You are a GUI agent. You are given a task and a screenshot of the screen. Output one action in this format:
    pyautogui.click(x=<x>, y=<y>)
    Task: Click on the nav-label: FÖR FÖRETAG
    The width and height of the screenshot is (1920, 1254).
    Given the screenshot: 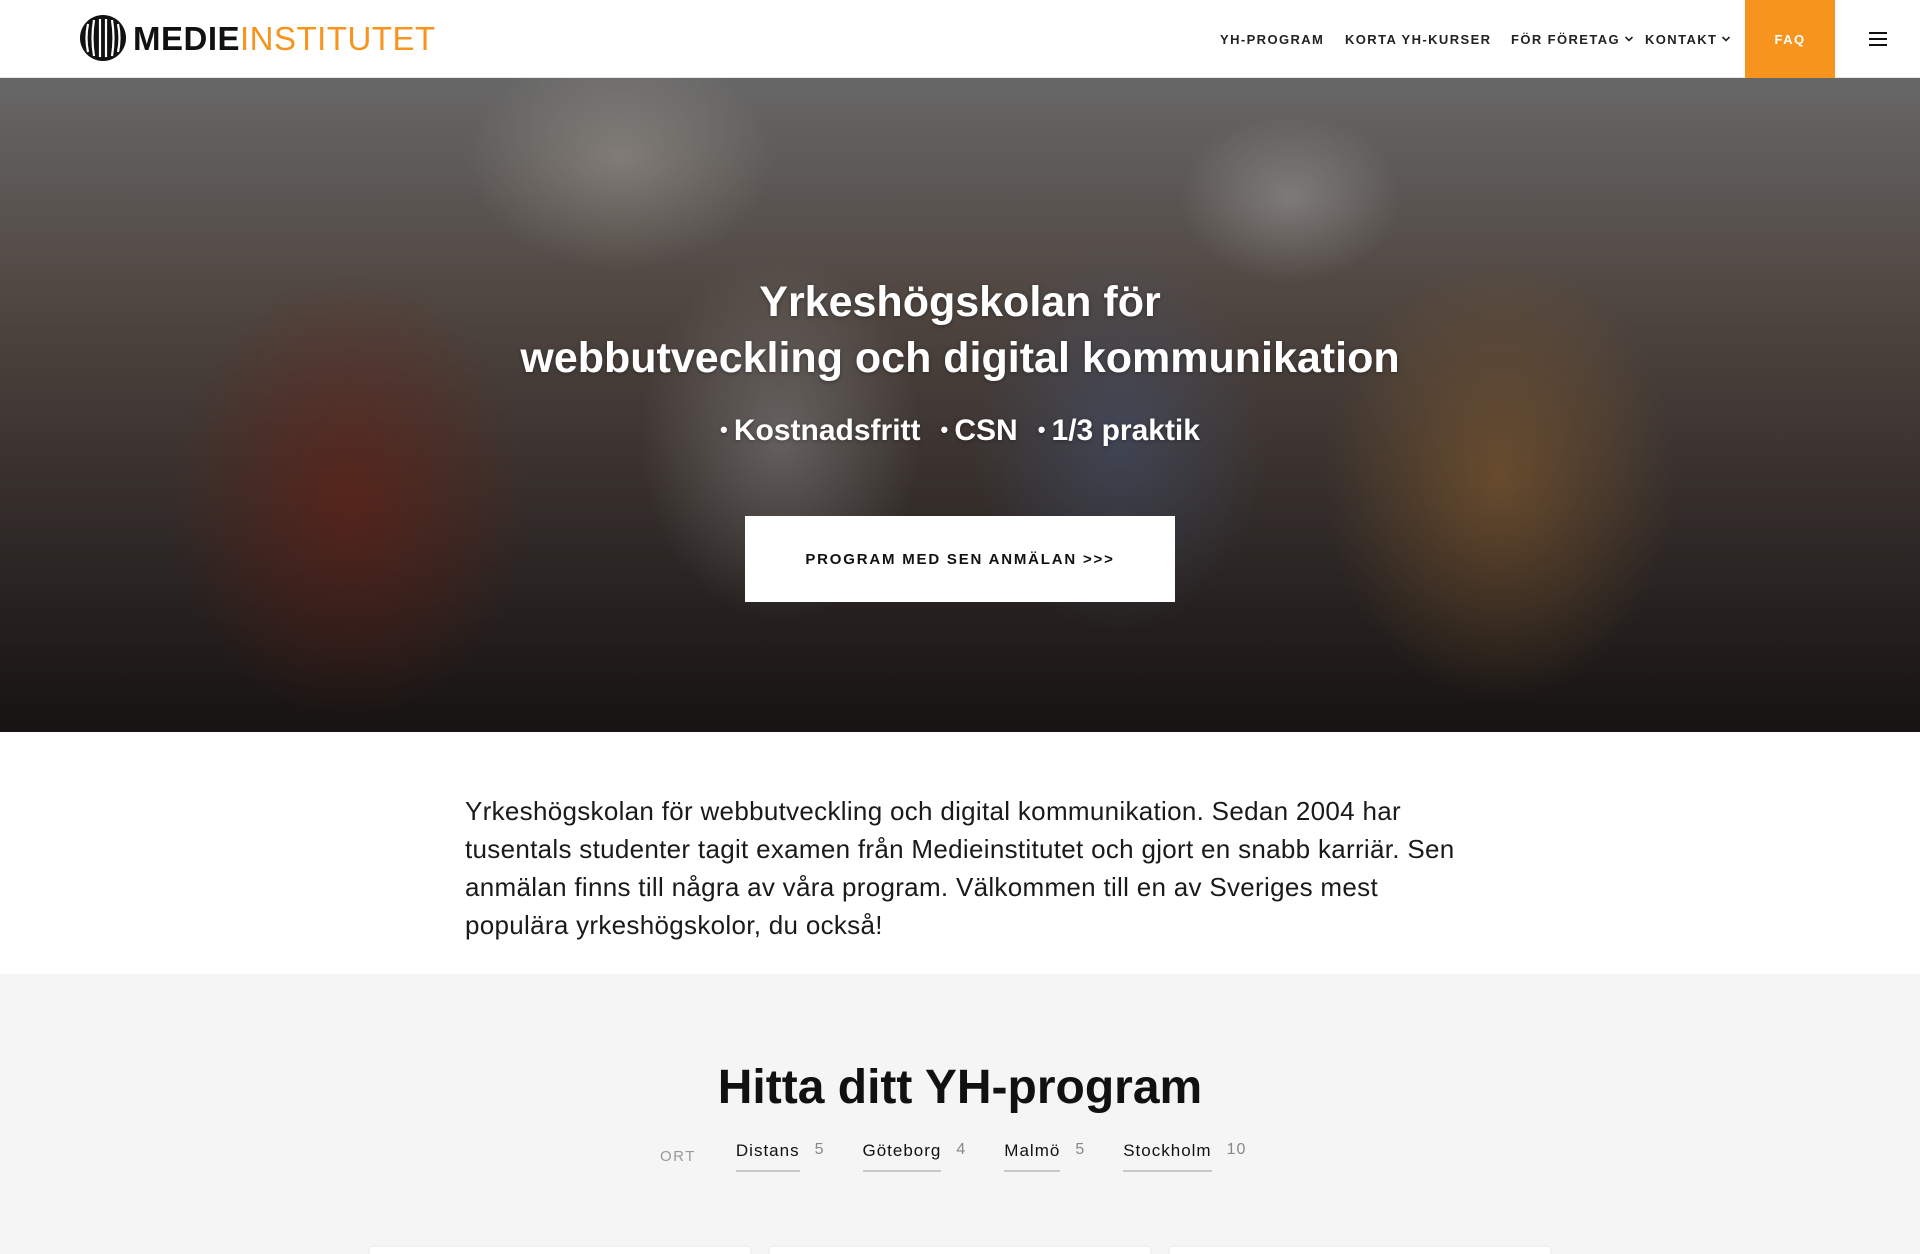 What is the action you would take?
    pyautogui.click(x=1566, y=39)
    